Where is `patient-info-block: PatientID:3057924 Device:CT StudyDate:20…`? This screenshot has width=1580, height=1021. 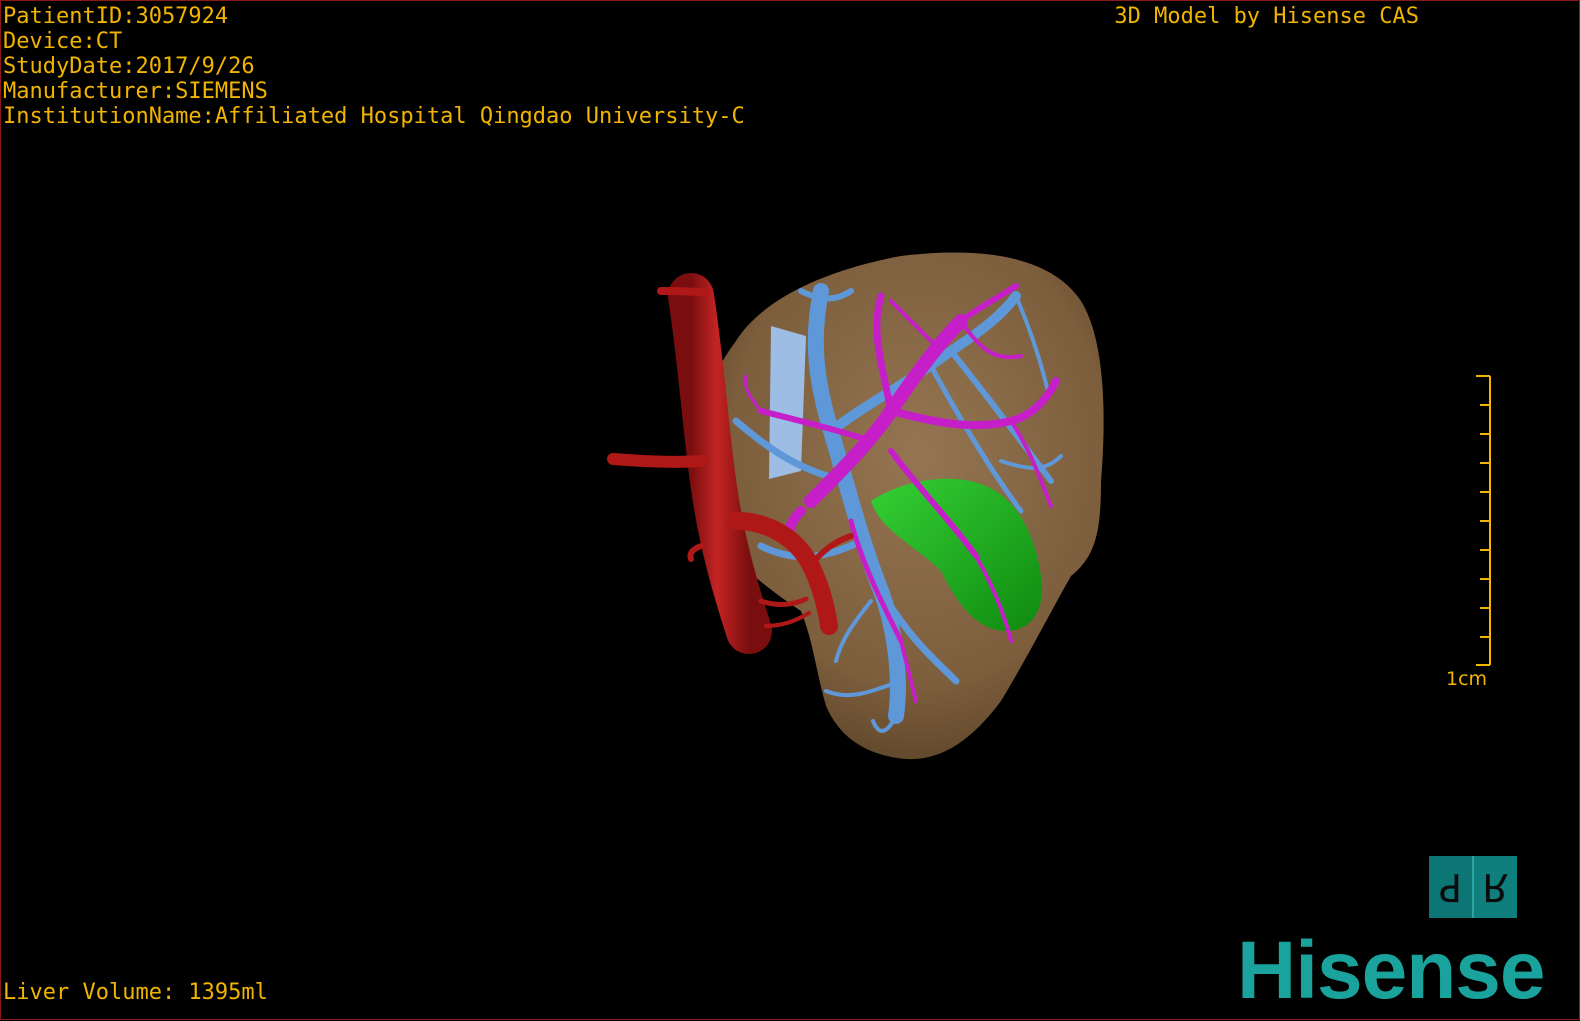
patient-info-block: PatientID:3057924 Device:CT StudyDate:20… is located at coordinates (374, 66).